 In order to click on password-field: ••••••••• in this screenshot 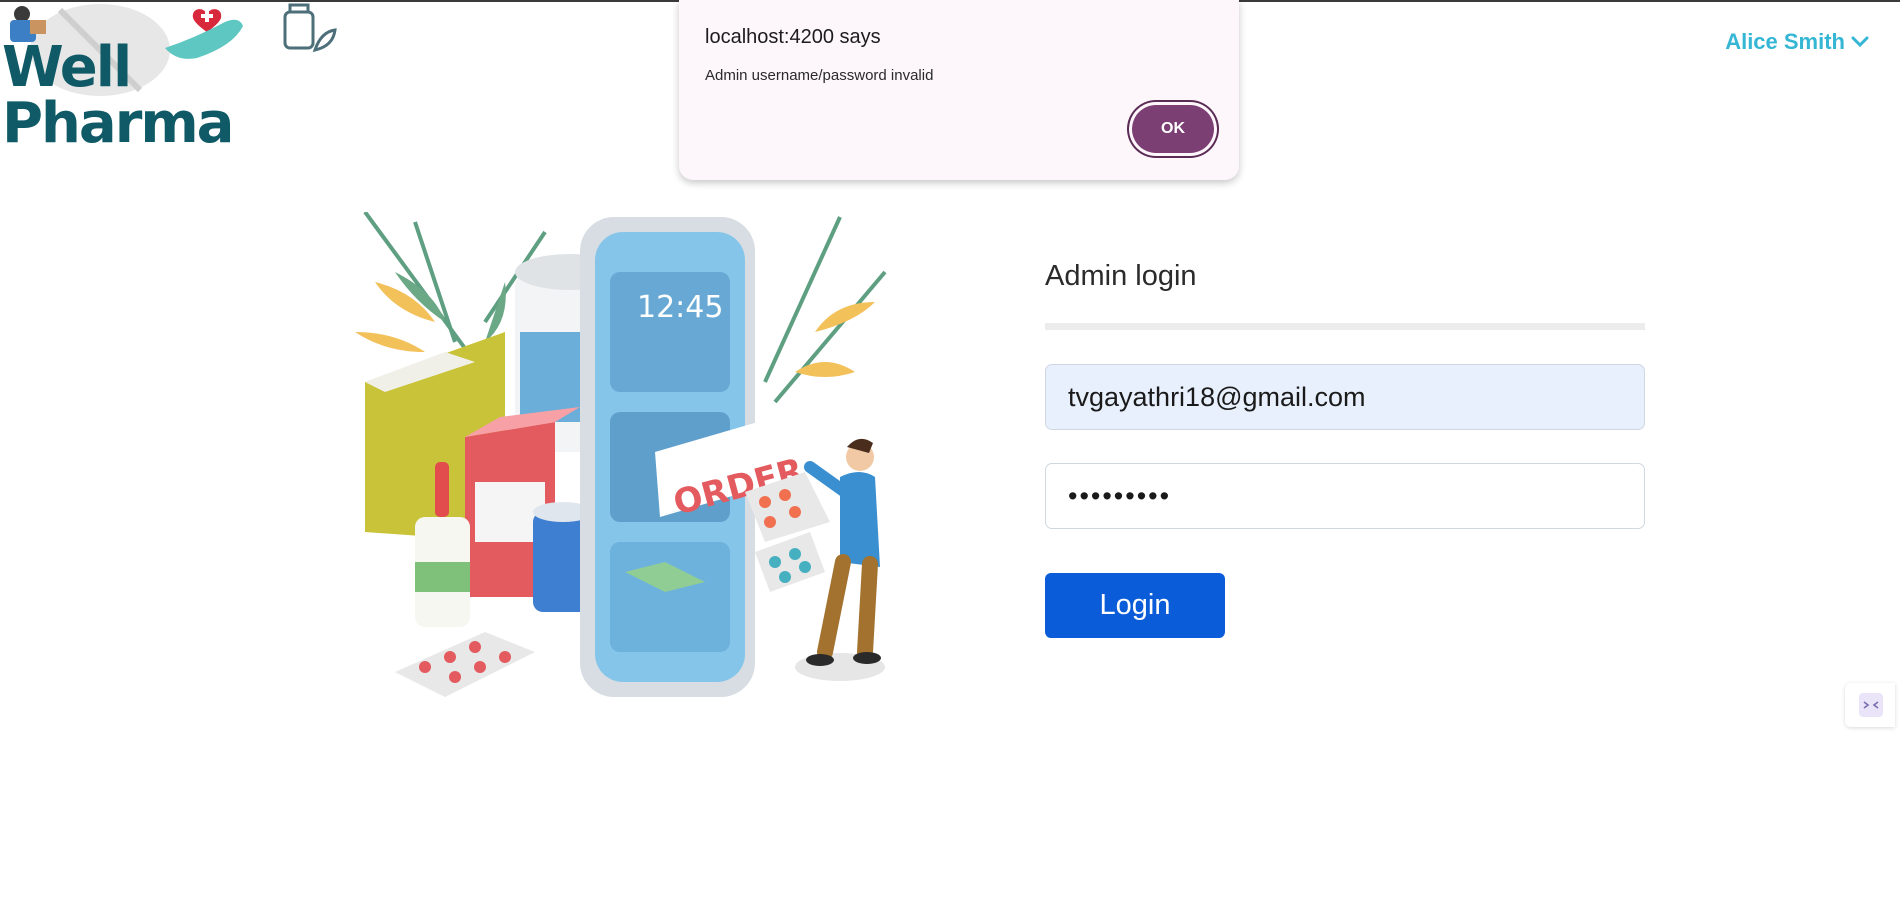, I will do `click(1345, 496)`.